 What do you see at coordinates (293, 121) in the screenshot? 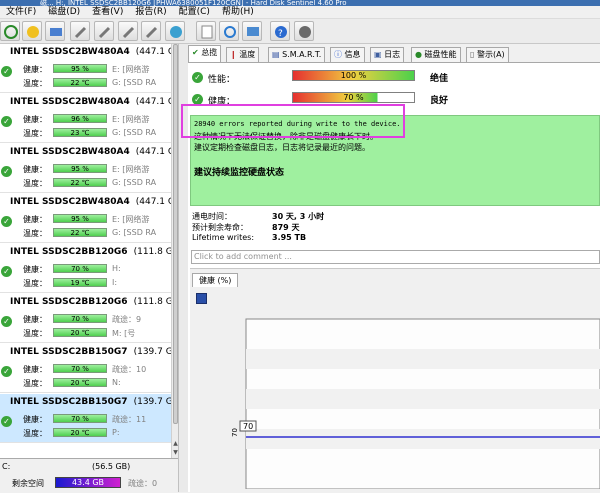
I see `highlight-box` at bounding box center [293, 121].